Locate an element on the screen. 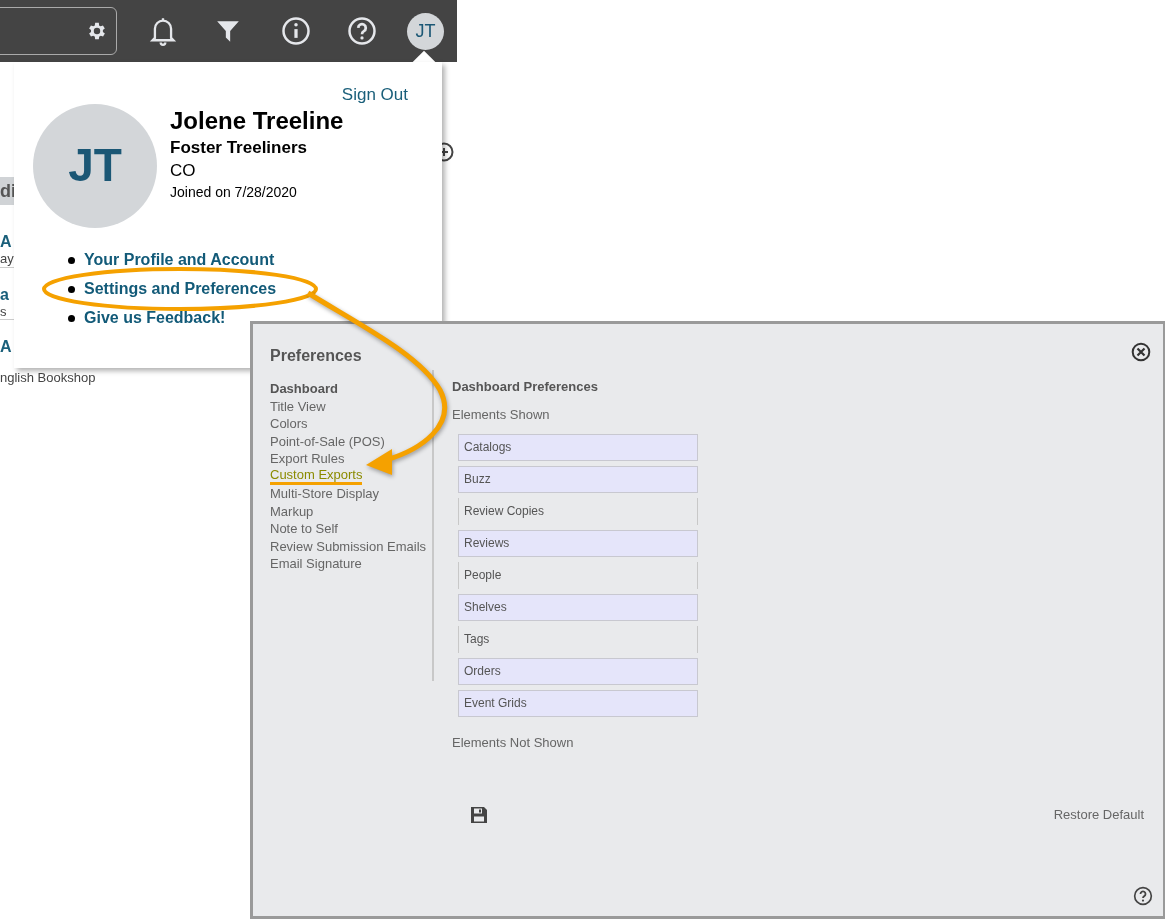 The height and width of the screenshot is (919, 1165). nav-link: Export Rules is located at coordinates (307, 459).